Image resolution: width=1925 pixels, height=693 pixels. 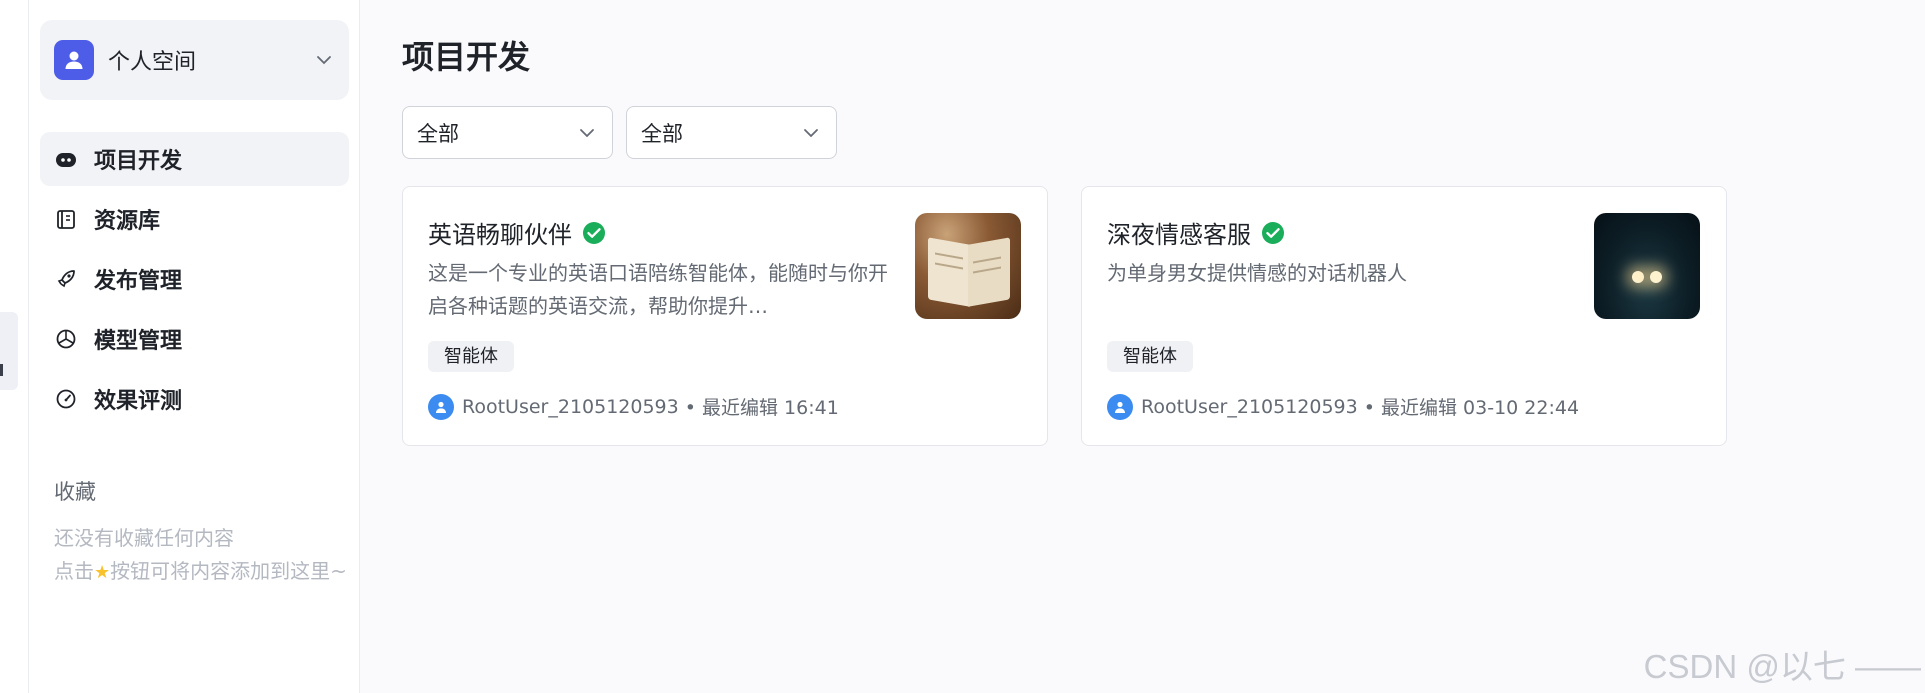 I want to click on favorites-hint-before: 点击, so click(x=74, y=571).